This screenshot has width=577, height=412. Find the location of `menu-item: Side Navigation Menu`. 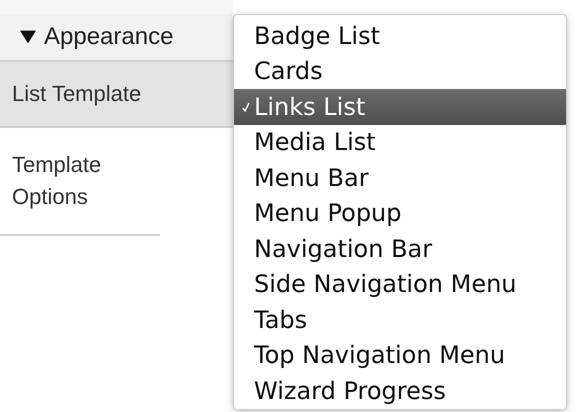

menu-item: Side Navigation Menu is located at coordinates (400, 284).